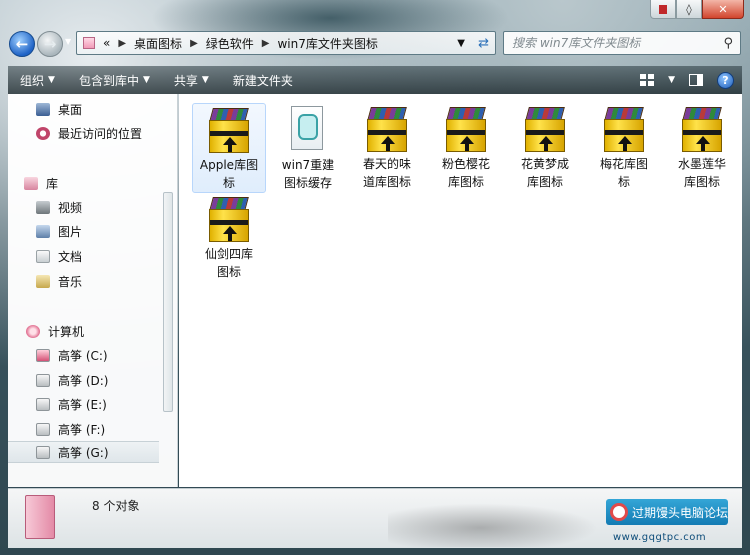  What do you see at coordinates (83, 380) in the screenshot?
I see `sidebar-item-label: 高筝 (D:)` at bounding box center [83, 380].